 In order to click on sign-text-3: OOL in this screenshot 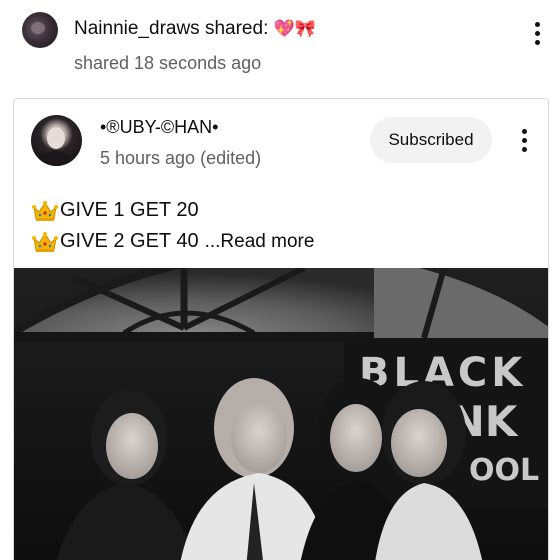, I will do `click(504, 470)`.